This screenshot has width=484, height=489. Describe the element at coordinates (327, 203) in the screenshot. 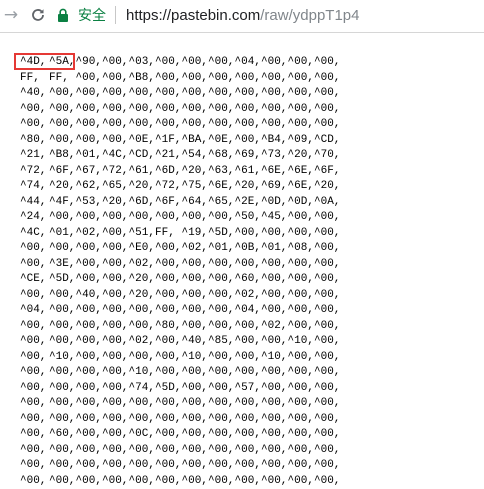

I see `hex-value: ^0A,` at that location.